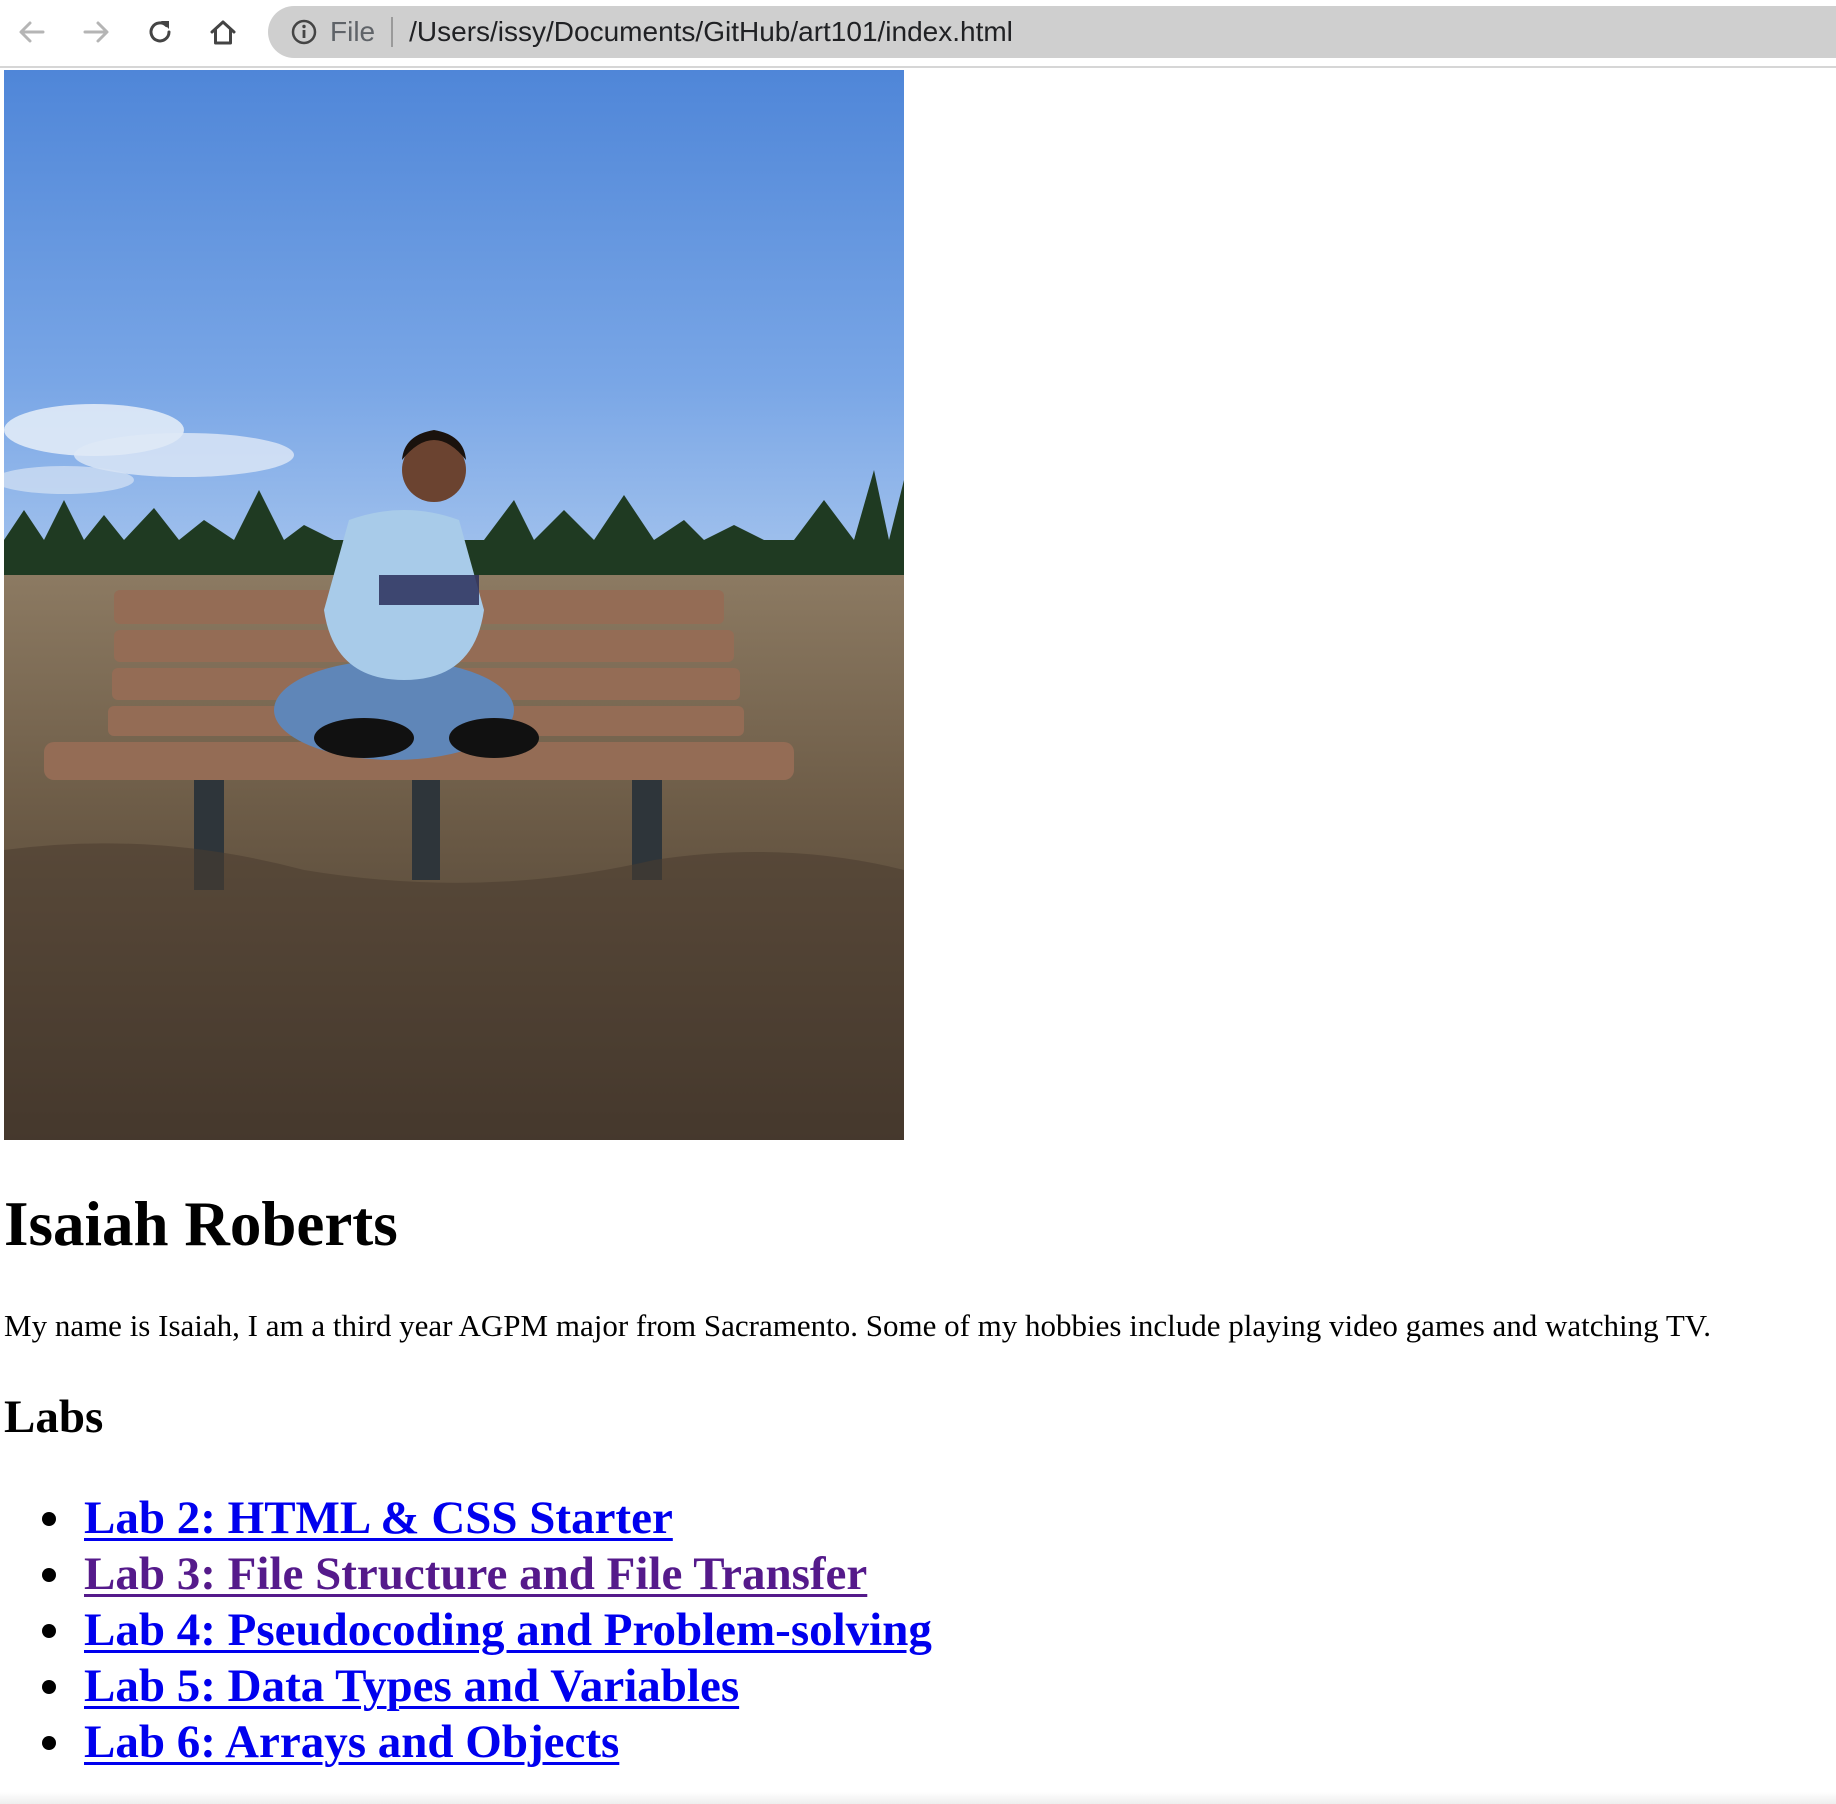 This screenshot has width=1836, height=1804. What do you see at coordinates (351, 1742) in the screenshot?
I see `lab-6-link: Lab 6: Arrays and Objects` at bounding box center [351, 1742].